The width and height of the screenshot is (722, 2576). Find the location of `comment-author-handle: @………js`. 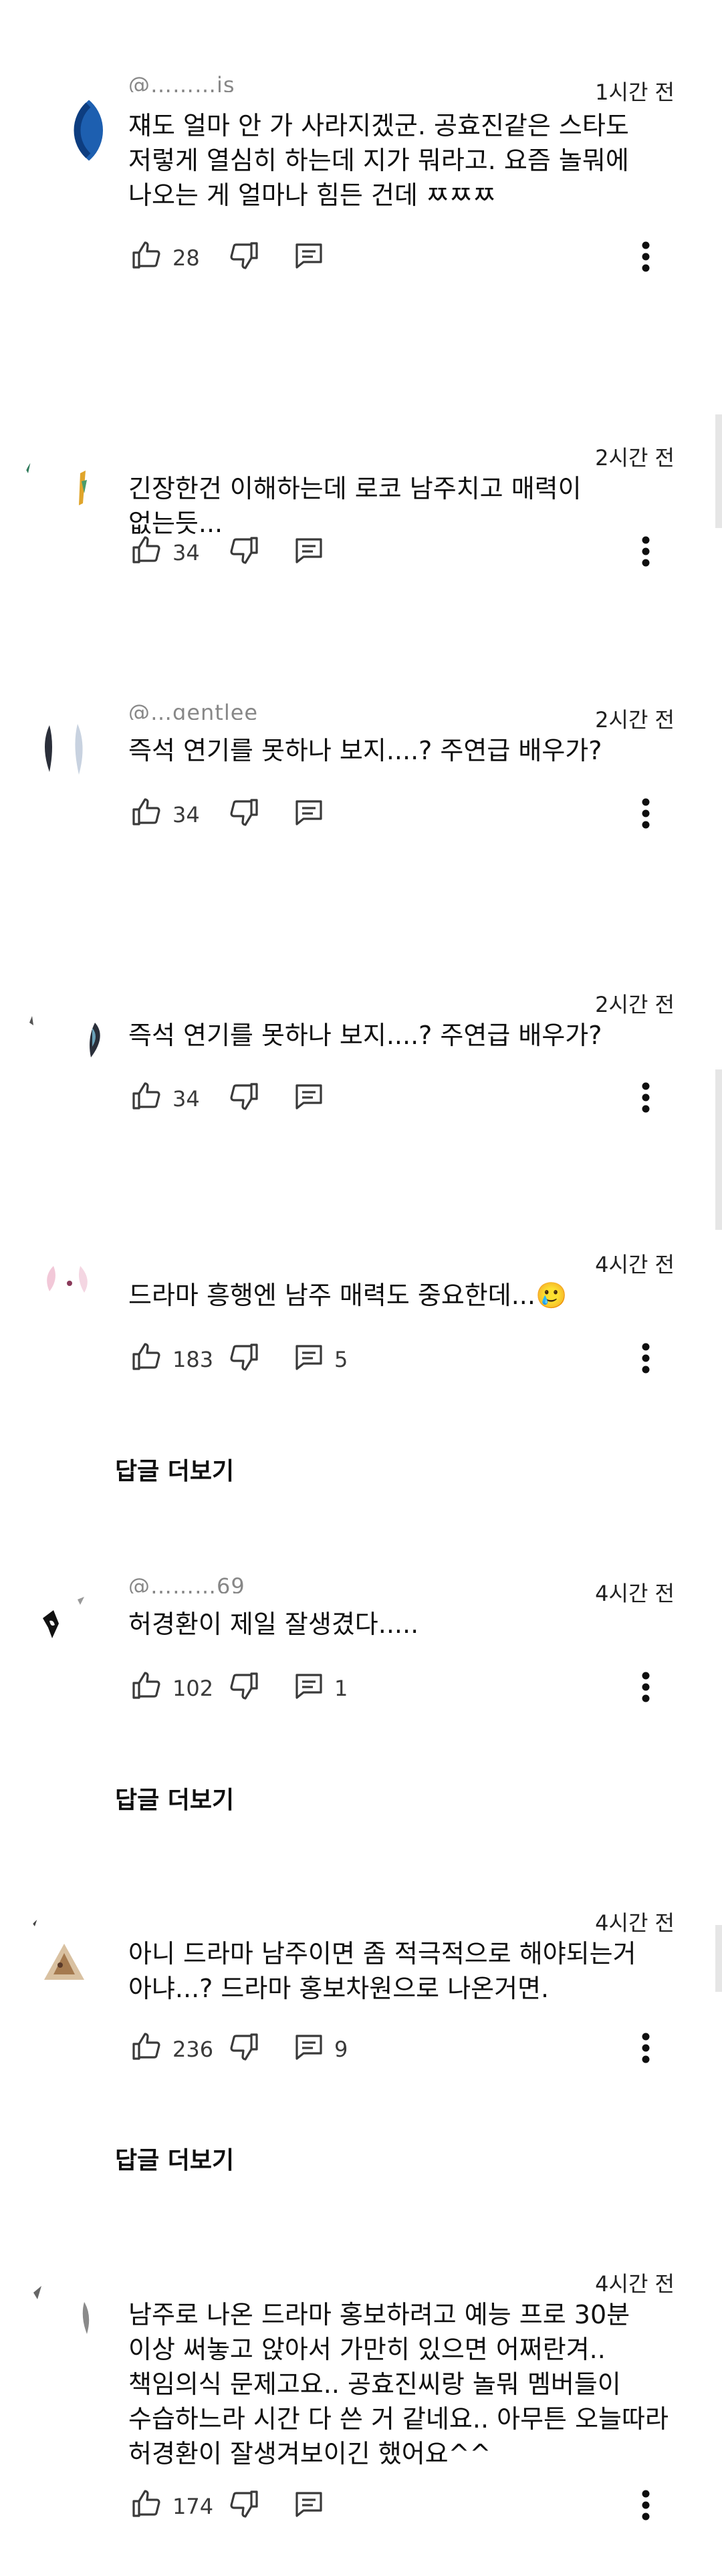

comment-author-handle: @………js is located at coordinates (222, 82).